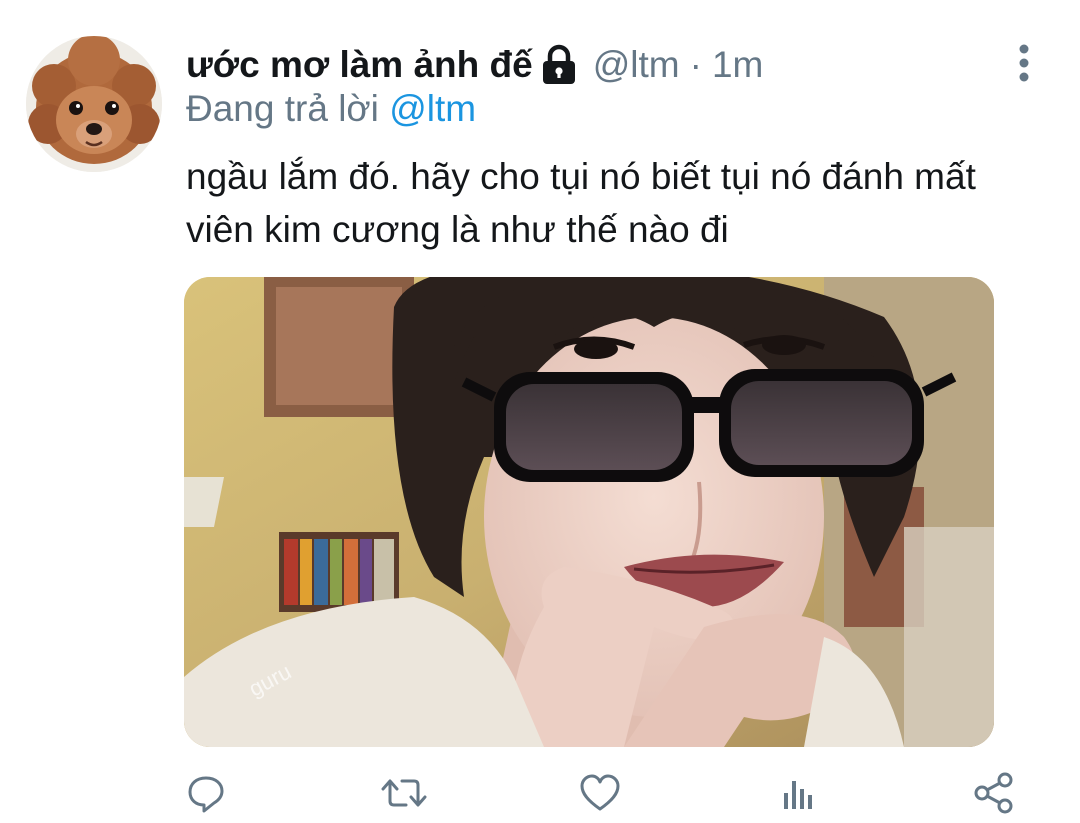 The height and width of the screenshot is (823, 1080). What do you see at coordinates (559, 65) in the screenshot?
I see `lock-icon` at bounding box center [559, 65].